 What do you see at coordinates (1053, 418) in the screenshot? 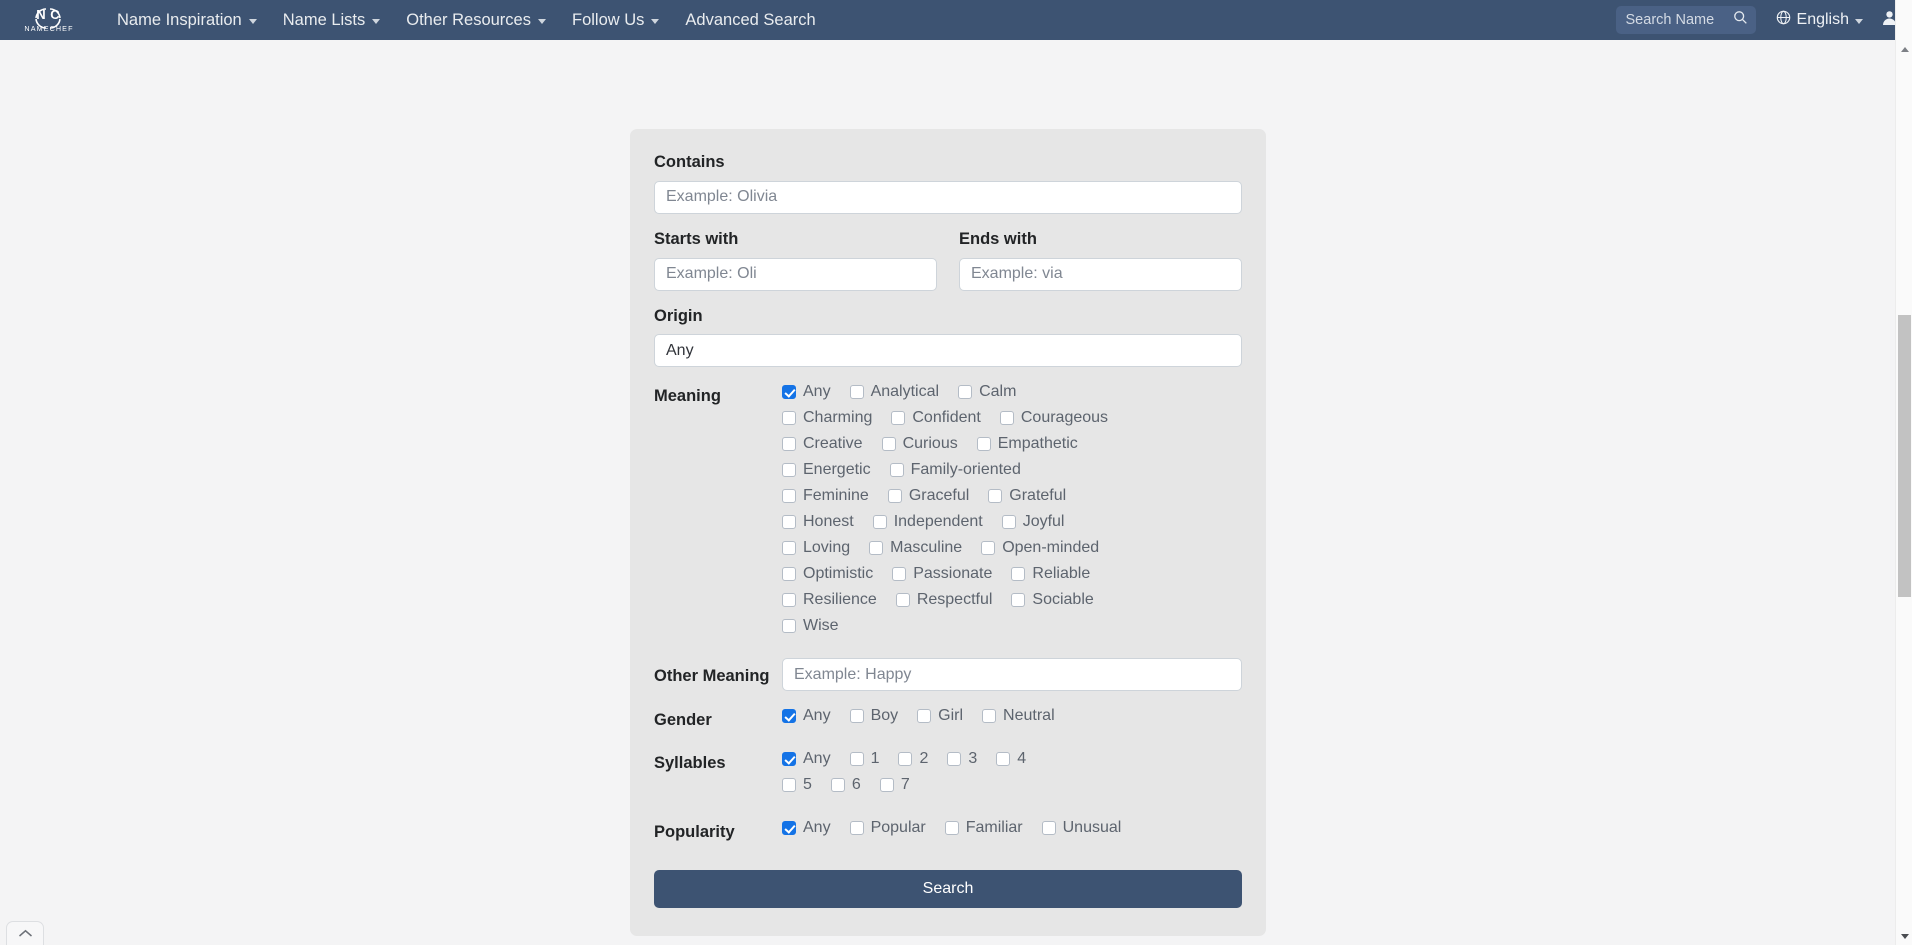
I see `meaning-checkbox-courageous: Courageous` at bounding box center [1053, 418].